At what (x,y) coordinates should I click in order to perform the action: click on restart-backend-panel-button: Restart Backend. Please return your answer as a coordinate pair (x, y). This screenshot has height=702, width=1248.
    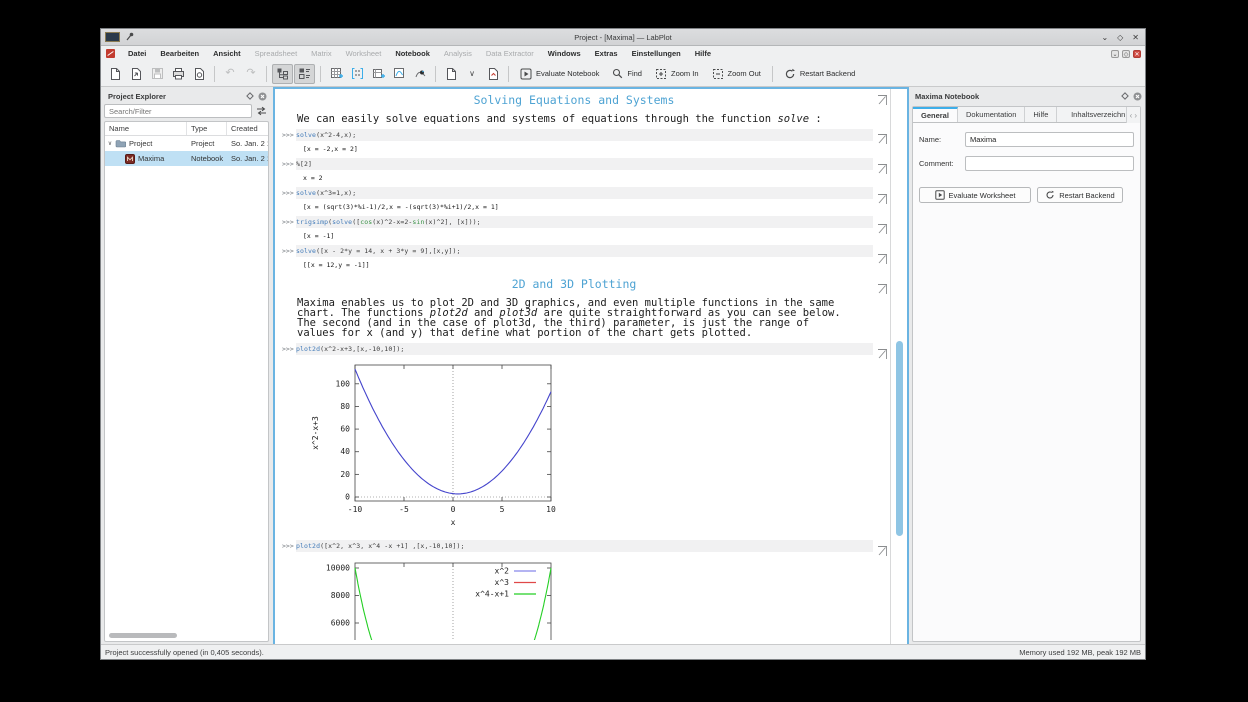
    Looking at the image, I should click on (1080, 195).